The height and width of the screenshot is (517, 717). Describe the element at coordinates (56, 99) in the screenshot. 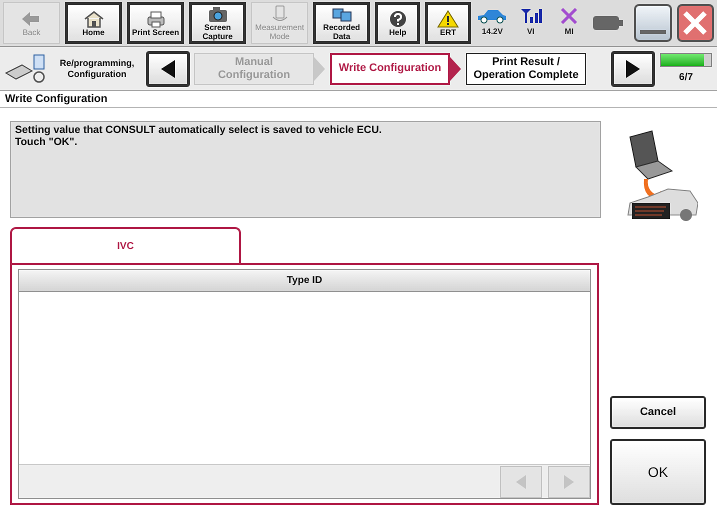

I see `page-title: Write Configuration` at that location.